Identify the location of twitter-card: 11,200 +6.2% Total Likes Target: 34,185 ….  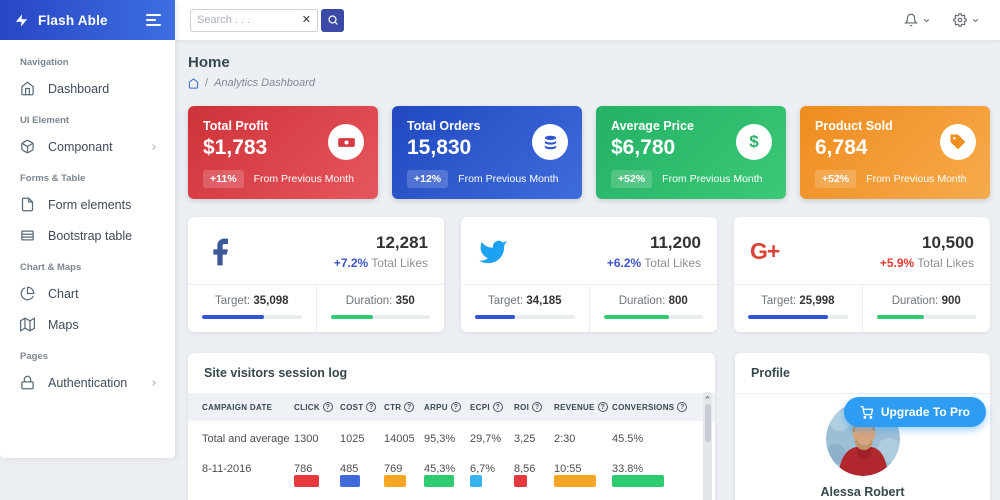
(589, 274).